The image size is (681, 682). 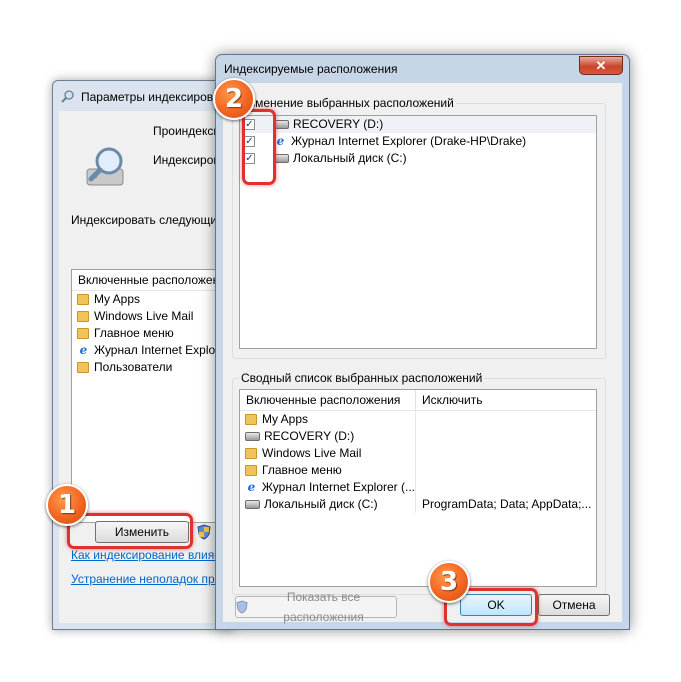 I want to click on row-label: RECOVERY (D:), so click(x=309, y=436).